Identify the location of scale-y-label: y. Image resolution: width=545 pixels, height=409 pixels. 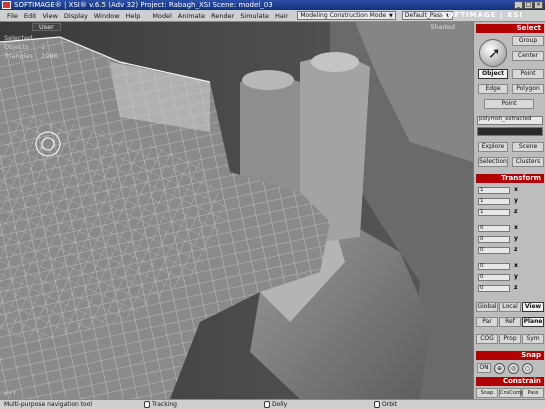
(516, 200).